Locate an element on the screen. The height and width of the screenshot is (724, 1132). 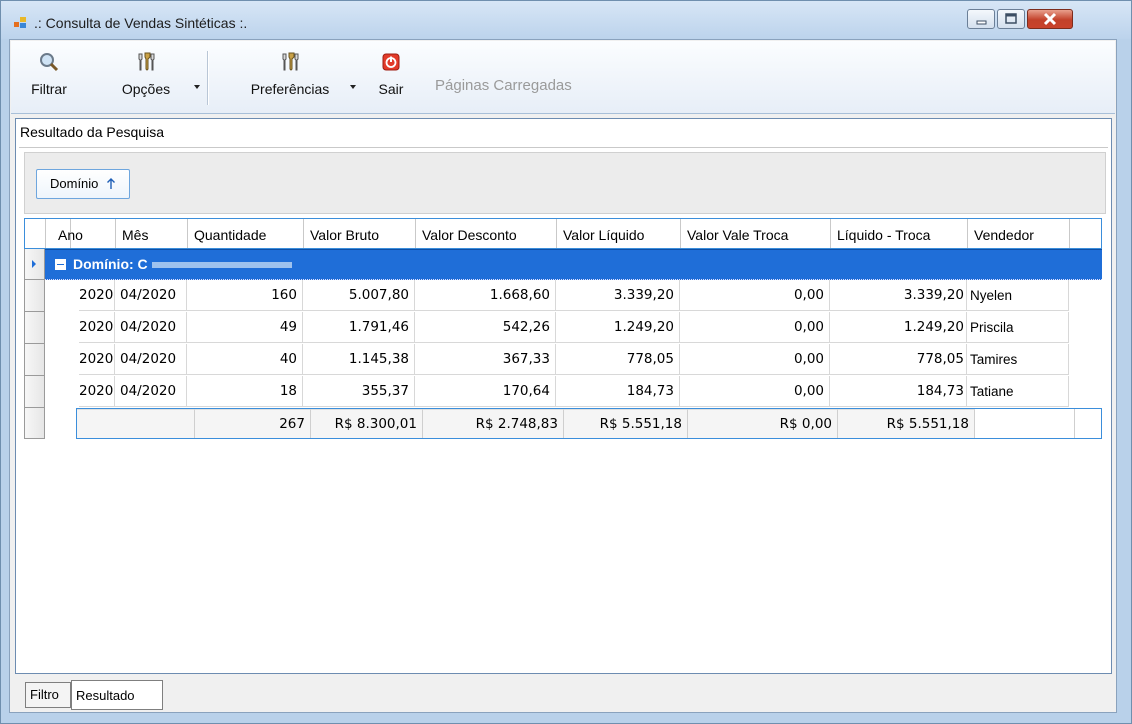
exit-button: Sair is located at coordinates (391, 77).